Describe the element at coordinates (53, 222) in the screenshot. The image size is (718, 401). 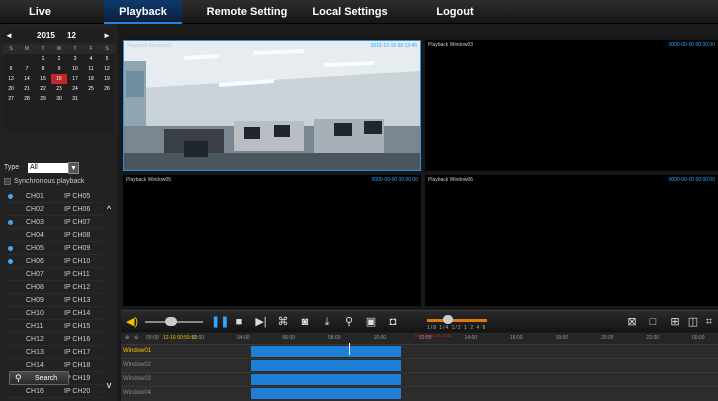
I see `channel-row: CH03 IP CH07` at that location.